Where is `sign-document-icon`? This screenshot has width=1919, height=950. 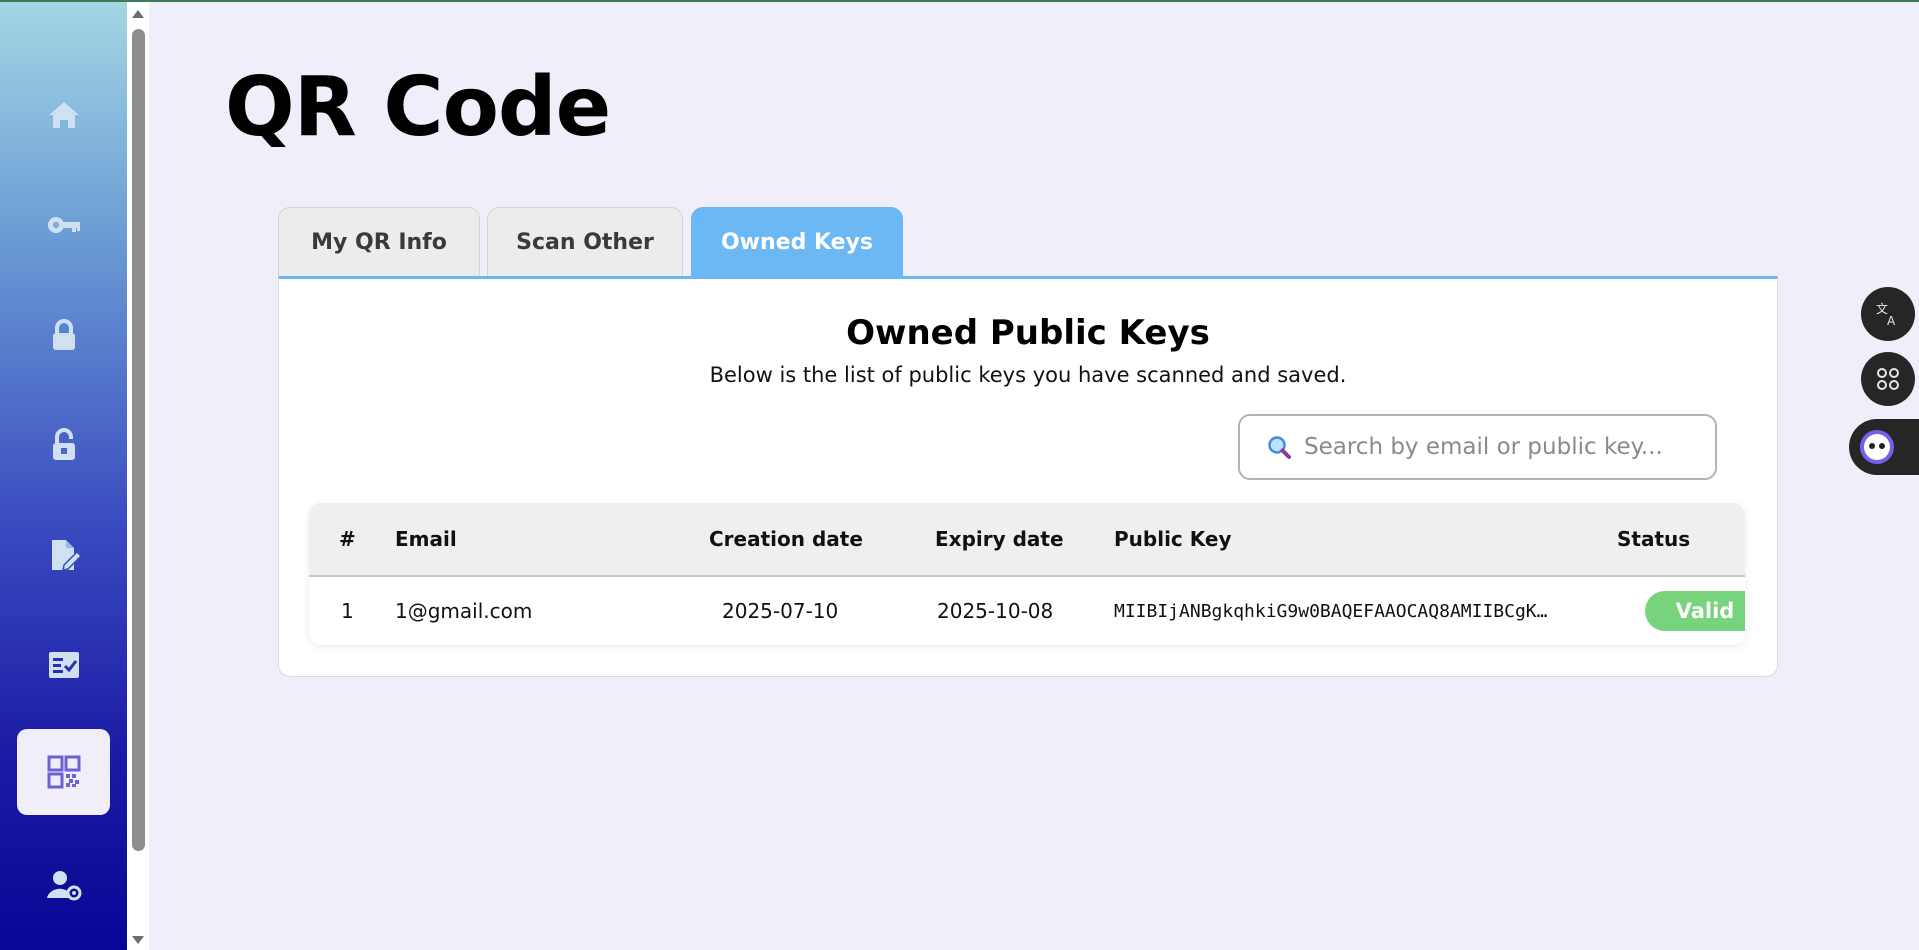 sign-document-icon is located at coordinates (66, 555).